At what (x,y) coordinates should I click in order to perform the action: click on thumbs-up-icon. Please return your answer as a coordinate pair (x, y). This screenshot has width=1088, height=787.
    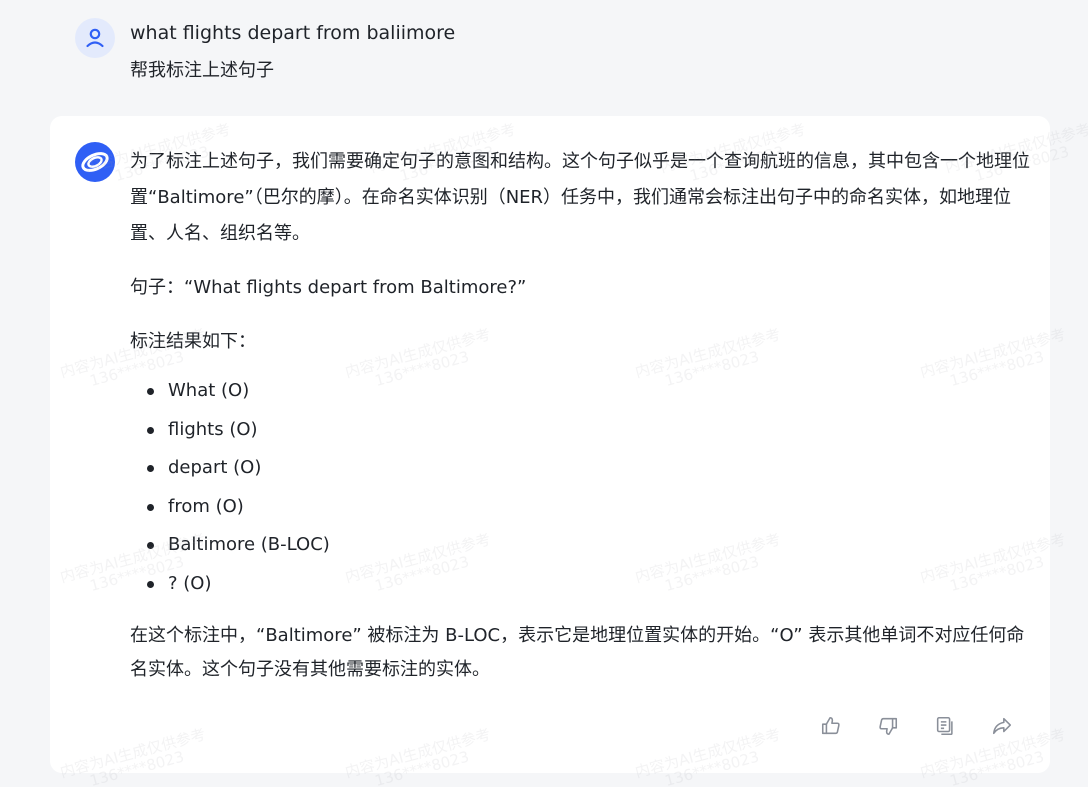
    Looking at the image, I should click on (830, 725).